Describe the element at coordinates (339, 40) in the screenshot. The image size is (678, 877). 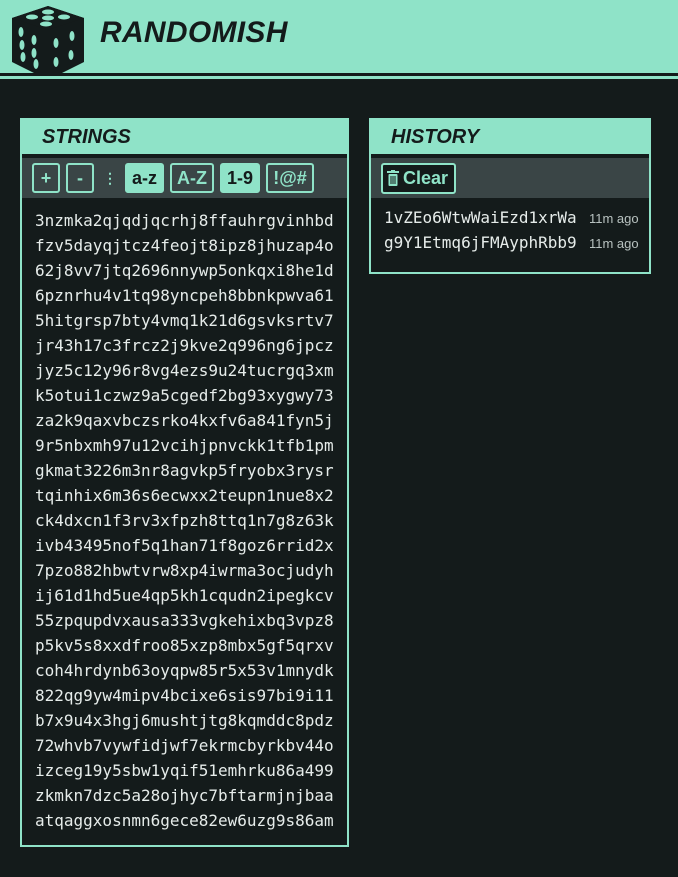
I see `app-header: RANDOMISH` at that location.